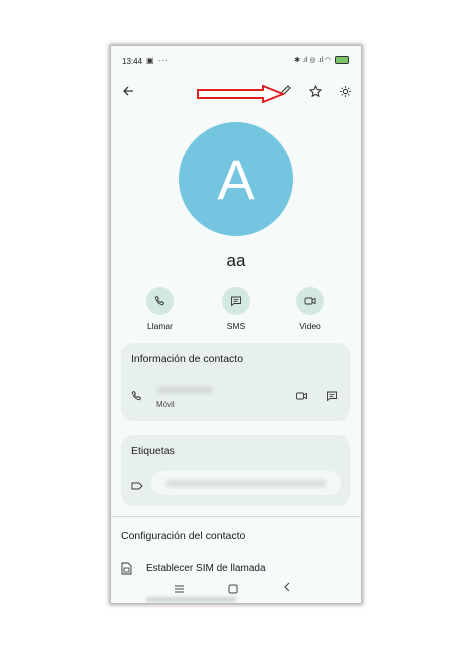 This screenshot has height=650, width=472. I want to click on label-tag-icon, so click(137, 487).